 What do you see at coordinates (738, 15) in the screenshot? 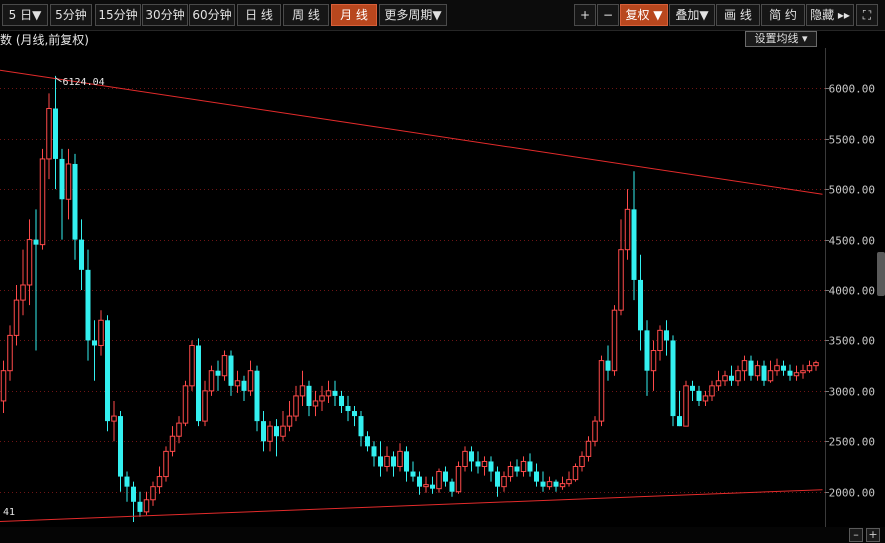
I see `draw-line-button: 画 线` at bounding box center [738, 15].